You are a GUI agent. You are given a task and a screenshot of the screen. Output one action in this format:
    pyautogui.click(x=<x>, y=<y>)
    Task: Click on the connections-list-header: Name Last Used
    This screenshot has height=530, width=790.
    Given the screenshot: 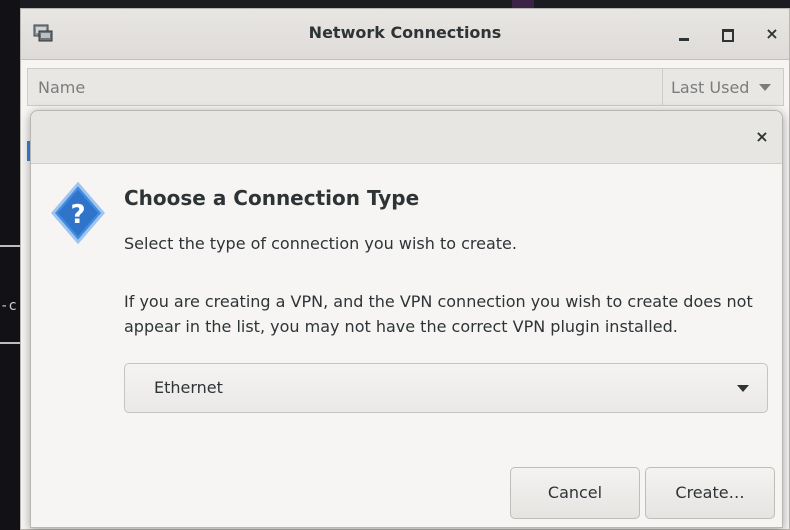 What is the action you would take?
    pyautogui.click(x=405, y=87)
    